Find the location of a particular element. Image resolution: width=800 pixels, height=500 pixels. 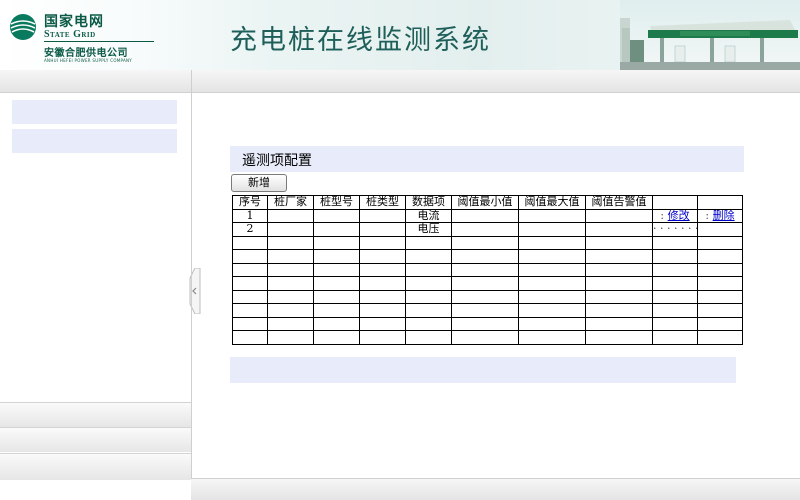

delete-link: 删除 is located at coordinates (724, 216).